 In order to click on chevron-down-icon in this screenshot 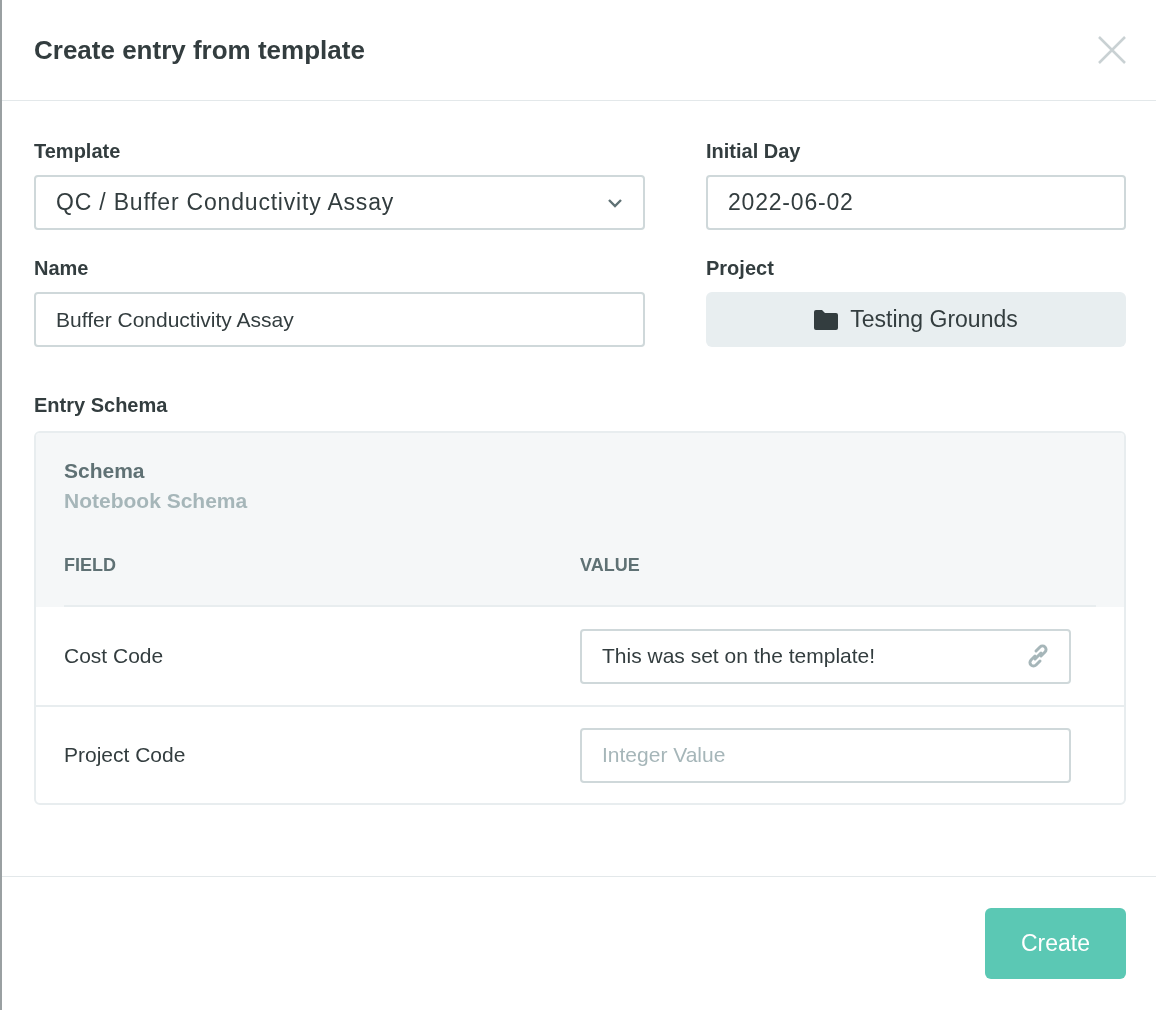, I will do `click(615, 202)`.